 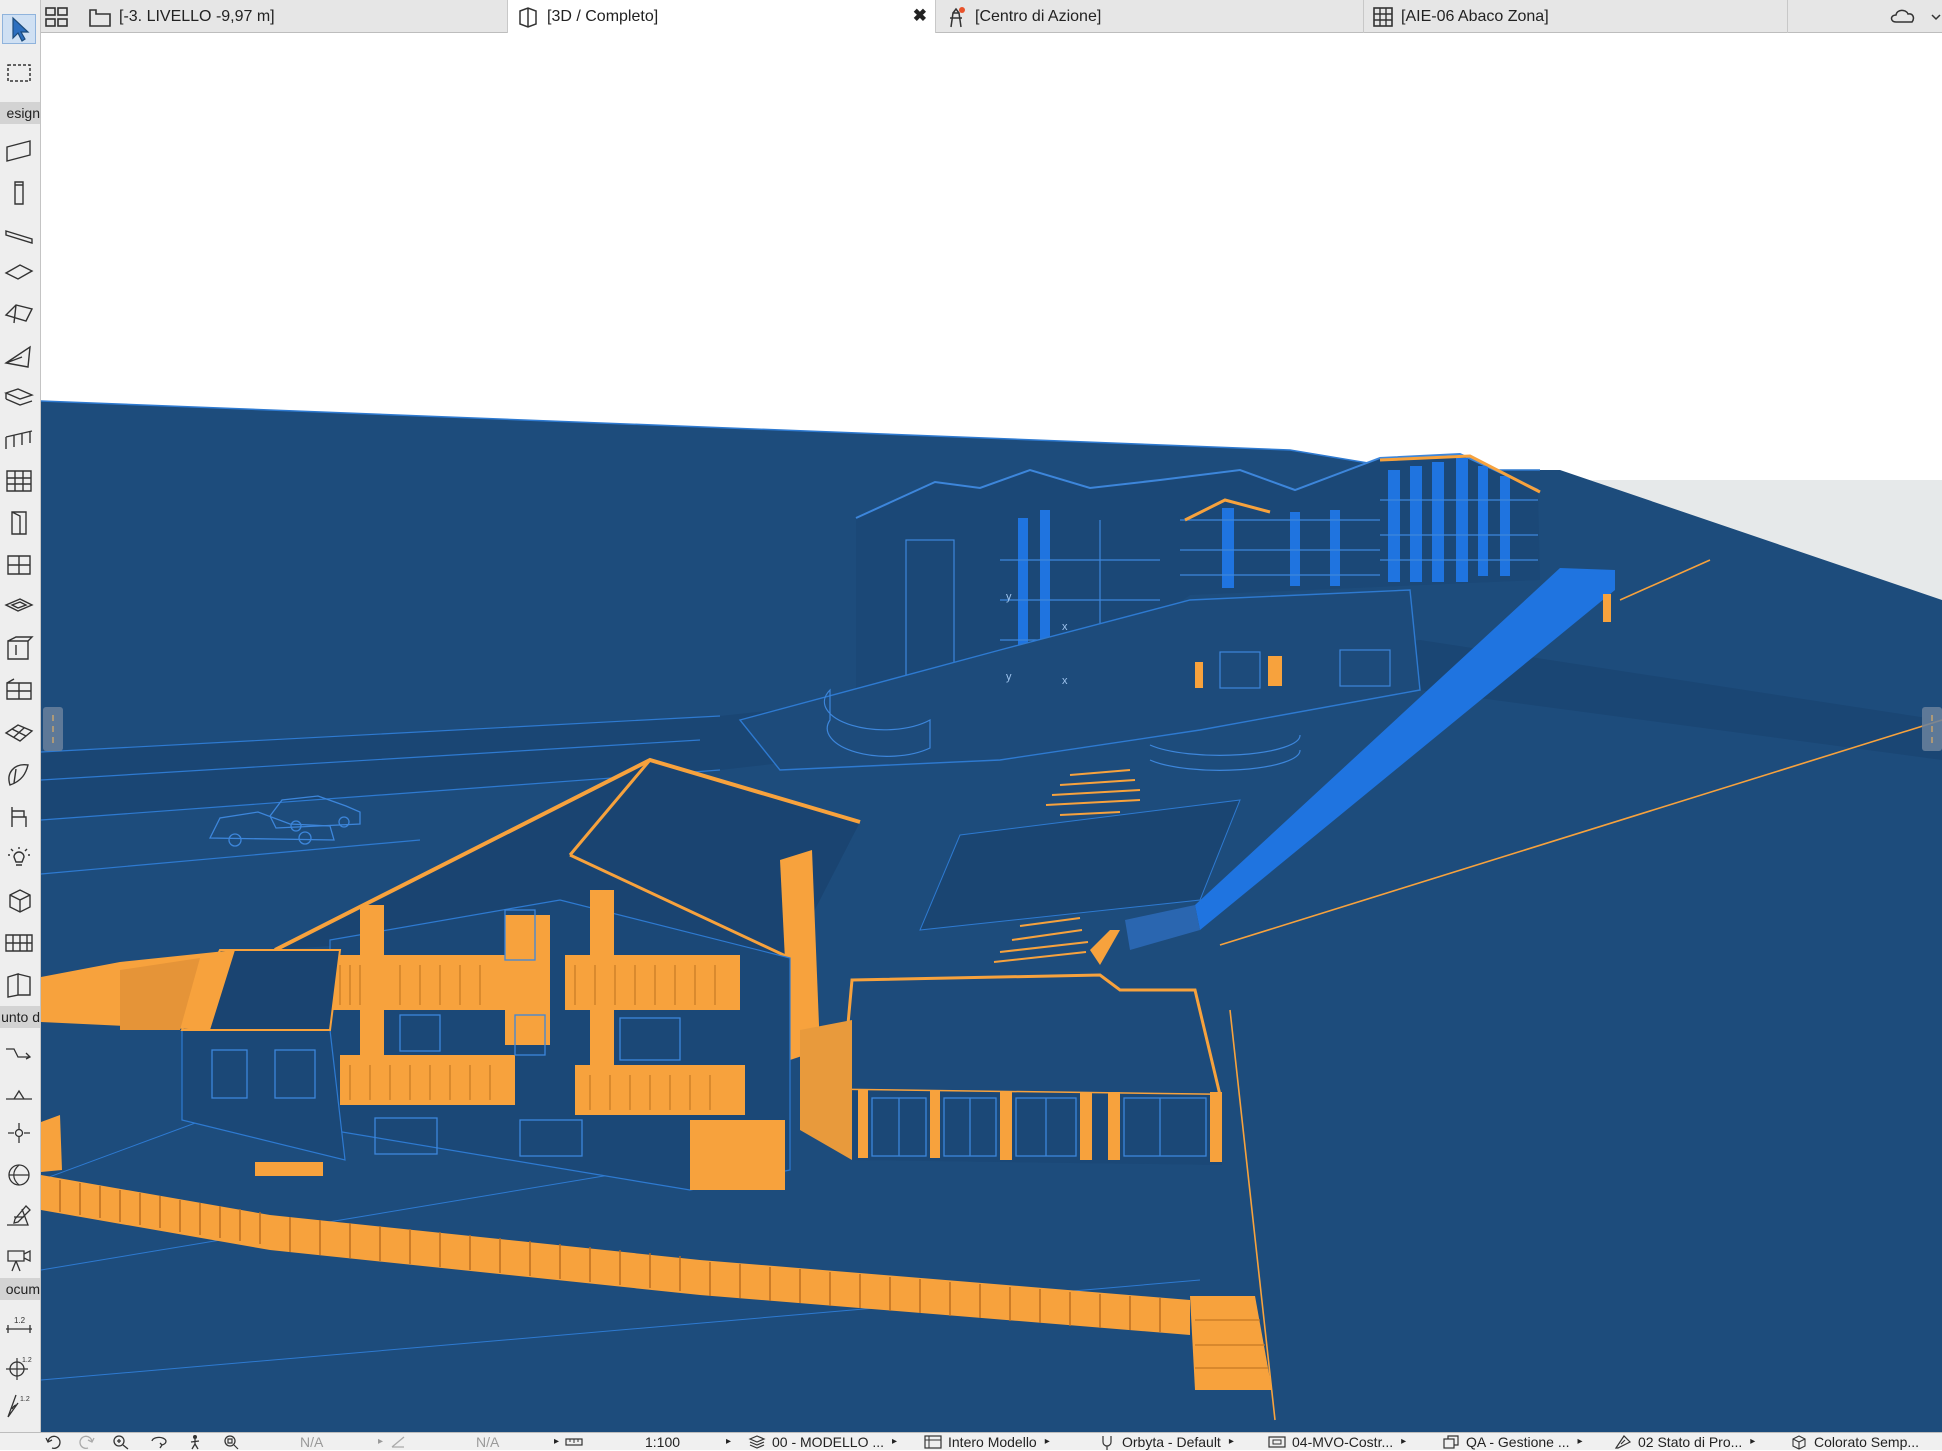 I want to click on tab-label: [-3. LIVELLO -9,97 m], so click(x=197, y=16).